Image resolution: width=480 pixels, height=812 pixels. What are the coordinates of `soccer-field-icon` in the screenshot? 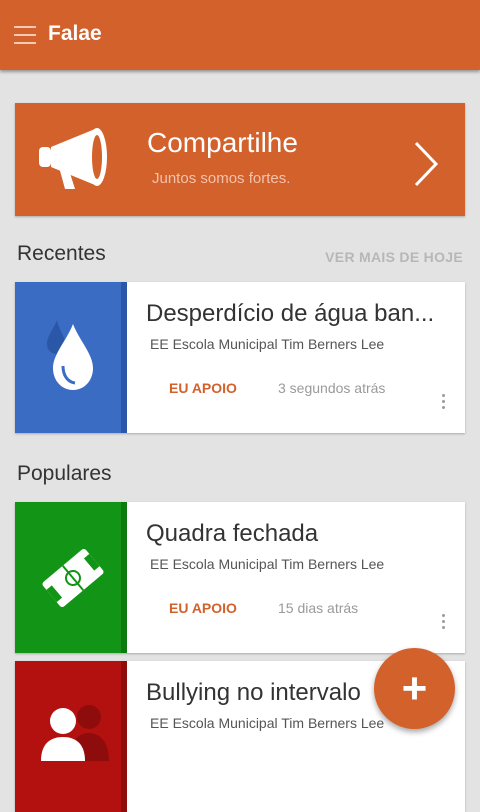 It's located at (73, 578).